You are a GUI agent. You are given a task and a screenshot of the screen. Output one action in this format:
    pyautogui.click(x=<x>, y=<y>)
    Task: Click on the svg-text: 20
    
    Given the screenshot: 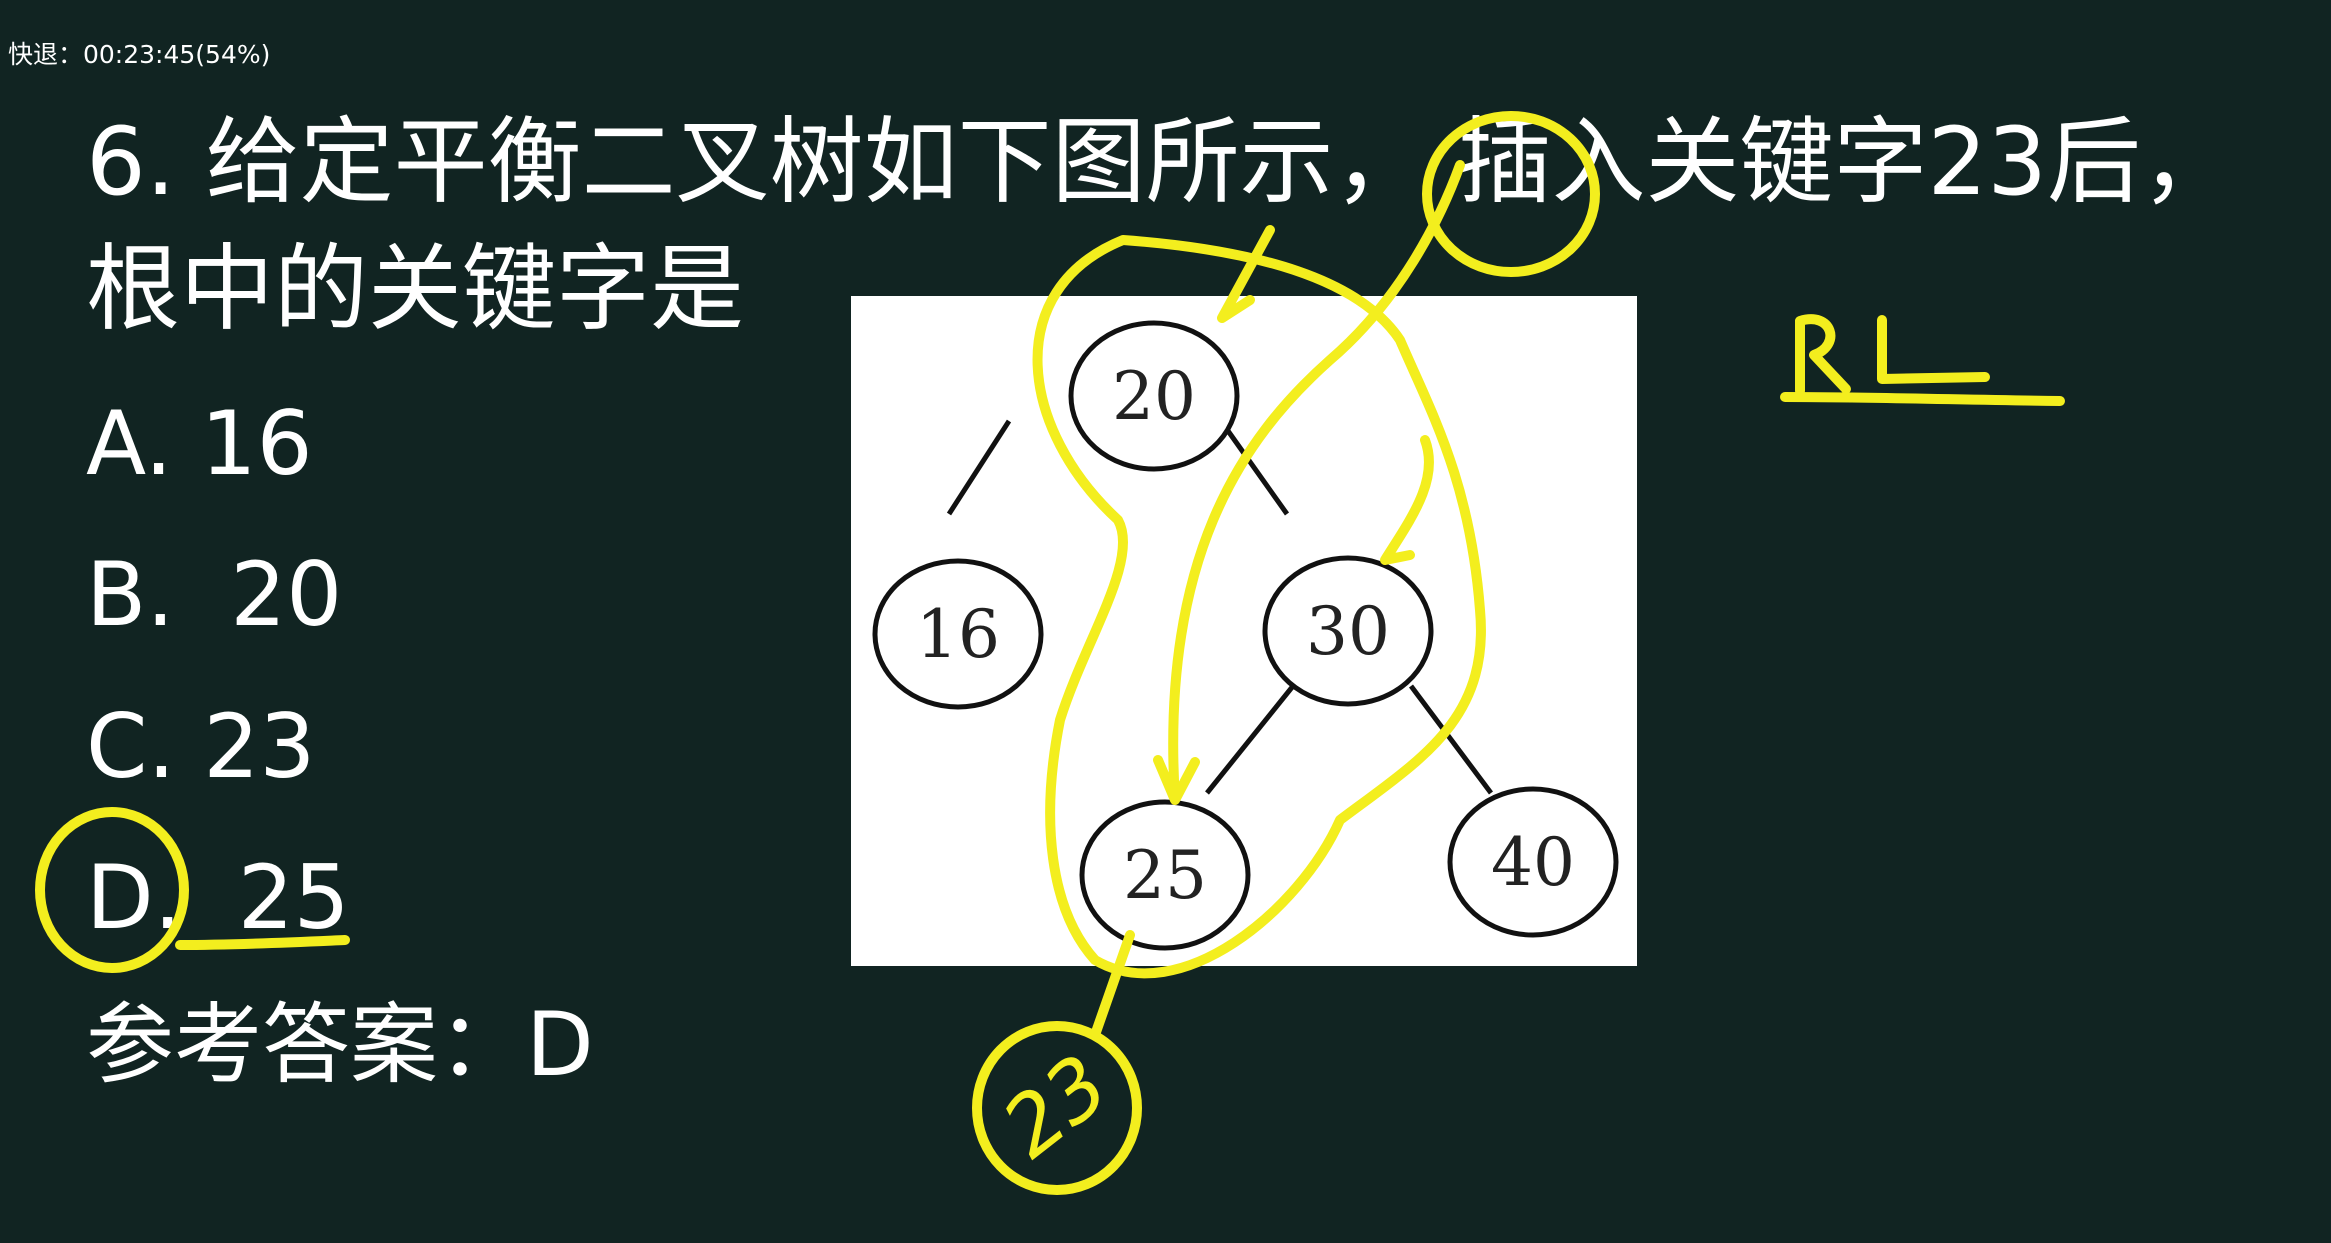 What is the action you would take?
    pyautogui.click(x=1154, y=396)
    